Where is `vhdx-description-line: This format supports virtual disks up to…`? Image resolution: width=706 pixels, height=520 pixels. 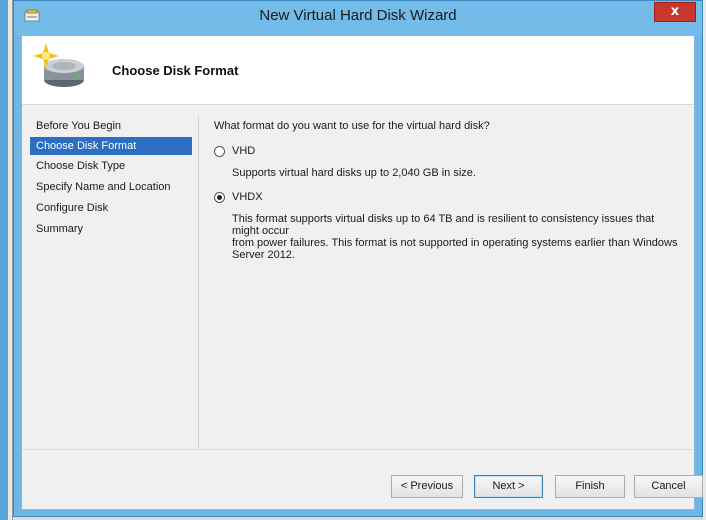
vhdx-description-line: This format supports virtual disks up to… is located at coordinates (443, 225).